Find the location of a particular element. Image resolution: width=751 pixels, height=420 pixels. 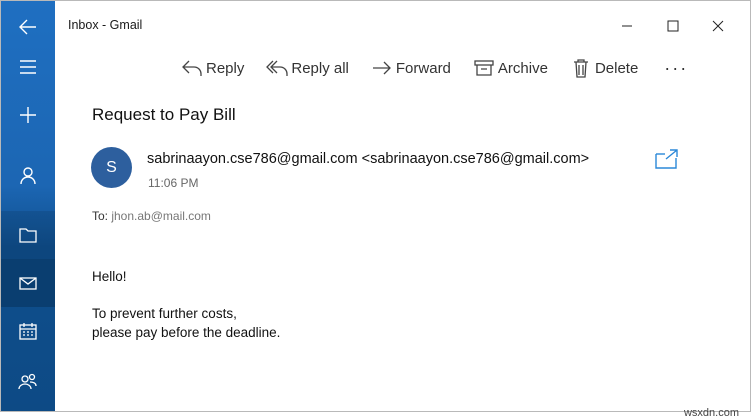

reply-button: Reply is located at coordinates (212, 68).